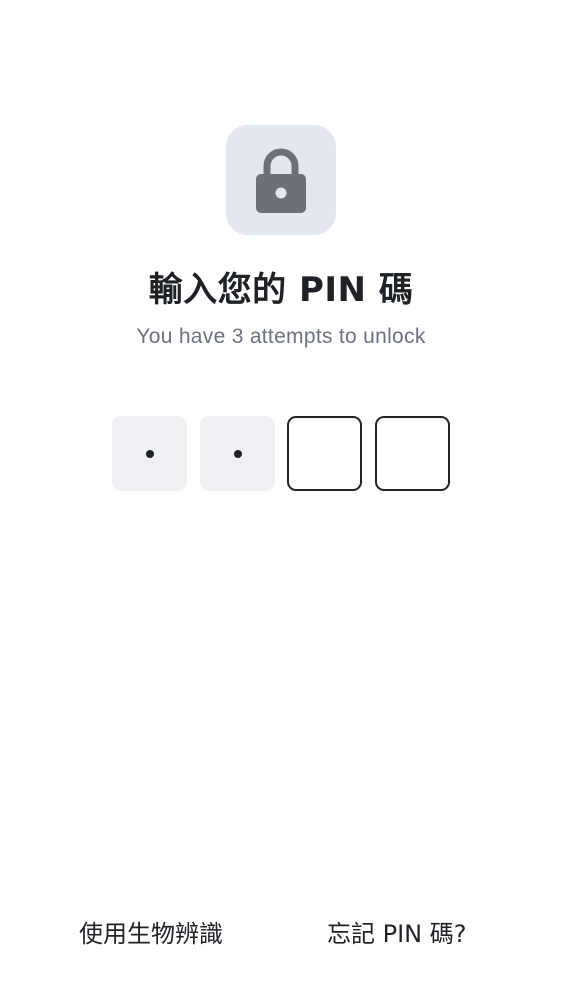 The width and height of the screenshot is (562, 1000). Describe the element at coordinates (281, 336) in the screenshot. I see `attempts-remaining-text: You have 3 attempts to unlock` at that location.